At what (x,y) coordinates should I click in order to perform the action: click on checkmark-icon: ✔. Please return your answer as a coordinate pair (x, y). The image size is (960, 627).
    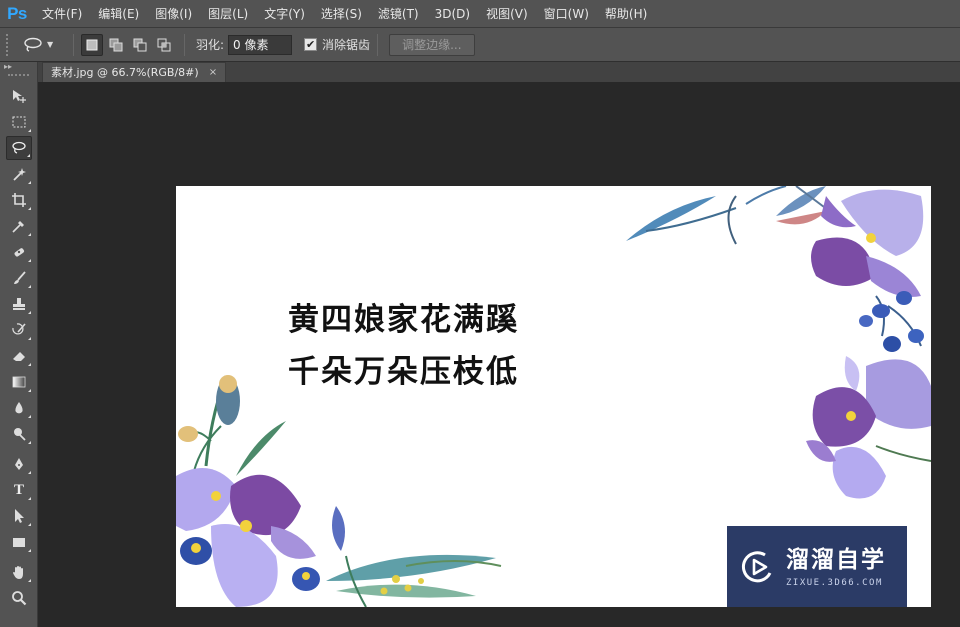
    Looking at the image, I should click on (310, 44).